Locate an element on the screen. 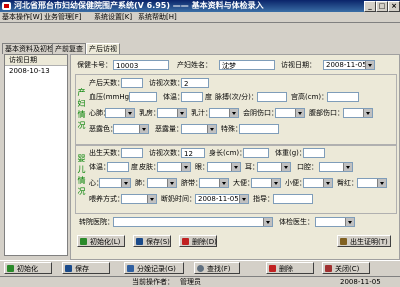 This screenshot has width=400, height=287. special-input is located at coordinates (259, 129).